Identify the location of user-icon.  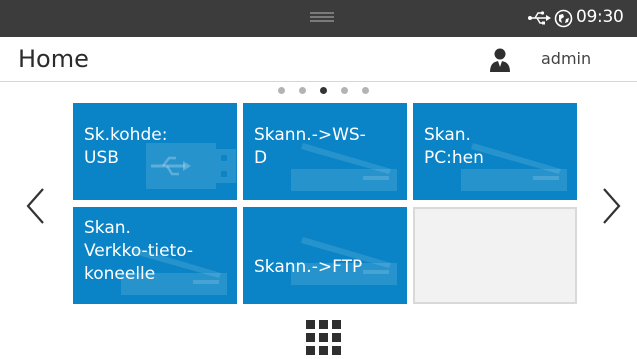
(500, 60).